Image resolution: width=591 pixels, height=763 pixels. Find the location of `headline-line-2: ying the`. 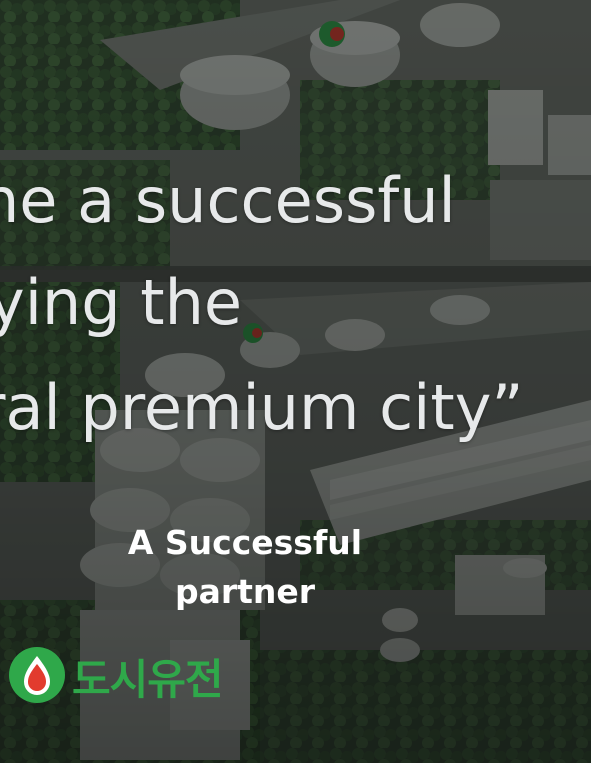

headline-line-2: ying the is located at coordinates (121, 302).